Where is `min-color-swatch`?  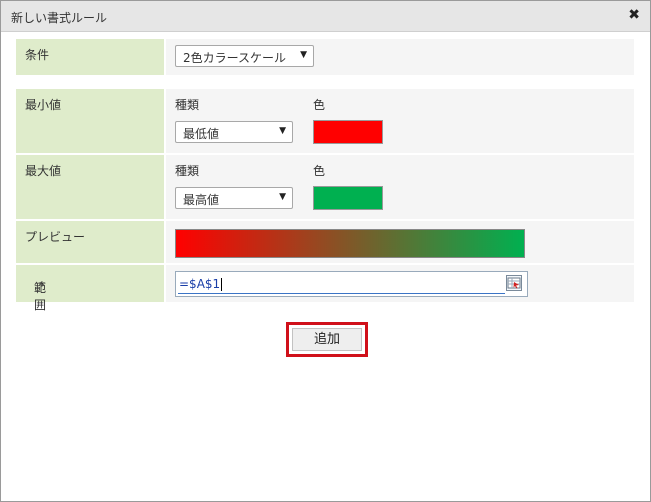 min-color-swatch is located at coordinates (348, 132).